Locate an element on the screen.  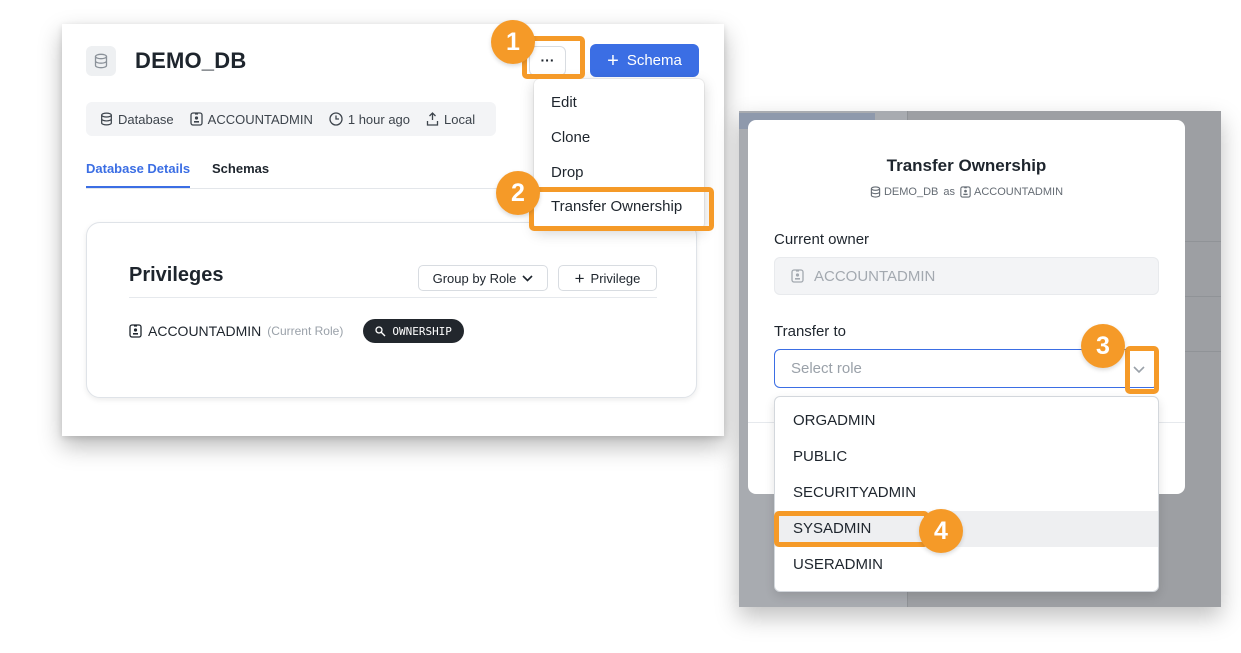
role-option-public: PUBLIC is located at coordinates (966, 457).